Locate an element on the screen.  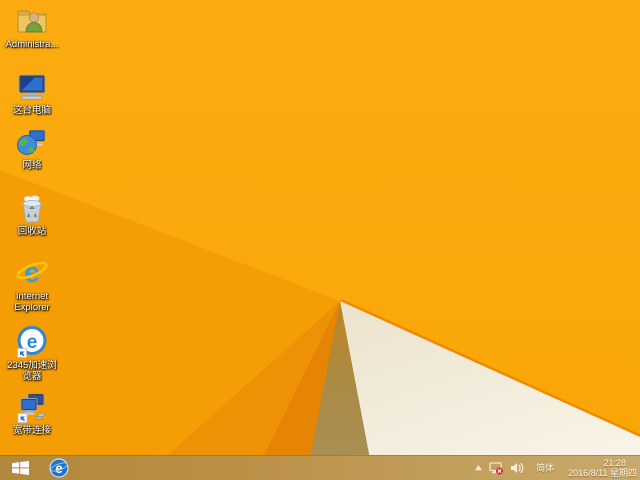
internet-explorer-taskbar-icon: e is located at coordinates (59, 468).